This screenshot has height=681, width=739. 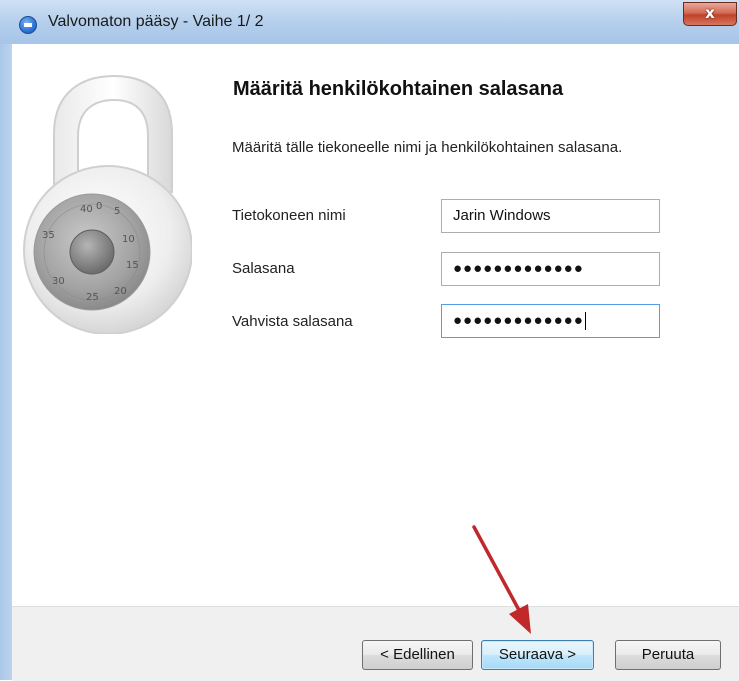 I want to click on next-button: Seuraava >, so click(x=537, y=655).